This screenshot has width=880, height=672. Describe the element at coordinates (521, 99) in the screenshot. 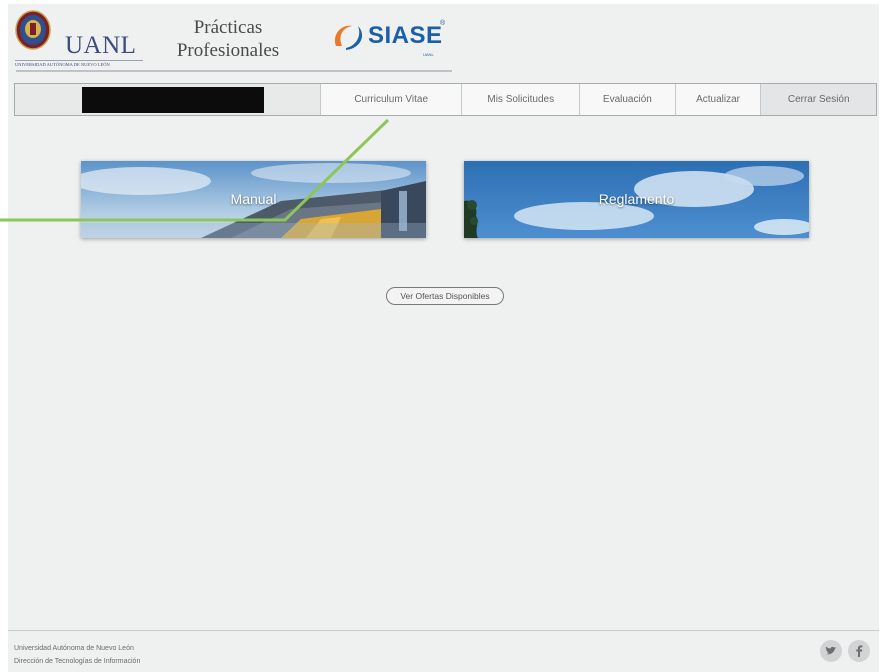

I see `nav-item-mis-solicitudes: Mis Solicitudes` at that location.